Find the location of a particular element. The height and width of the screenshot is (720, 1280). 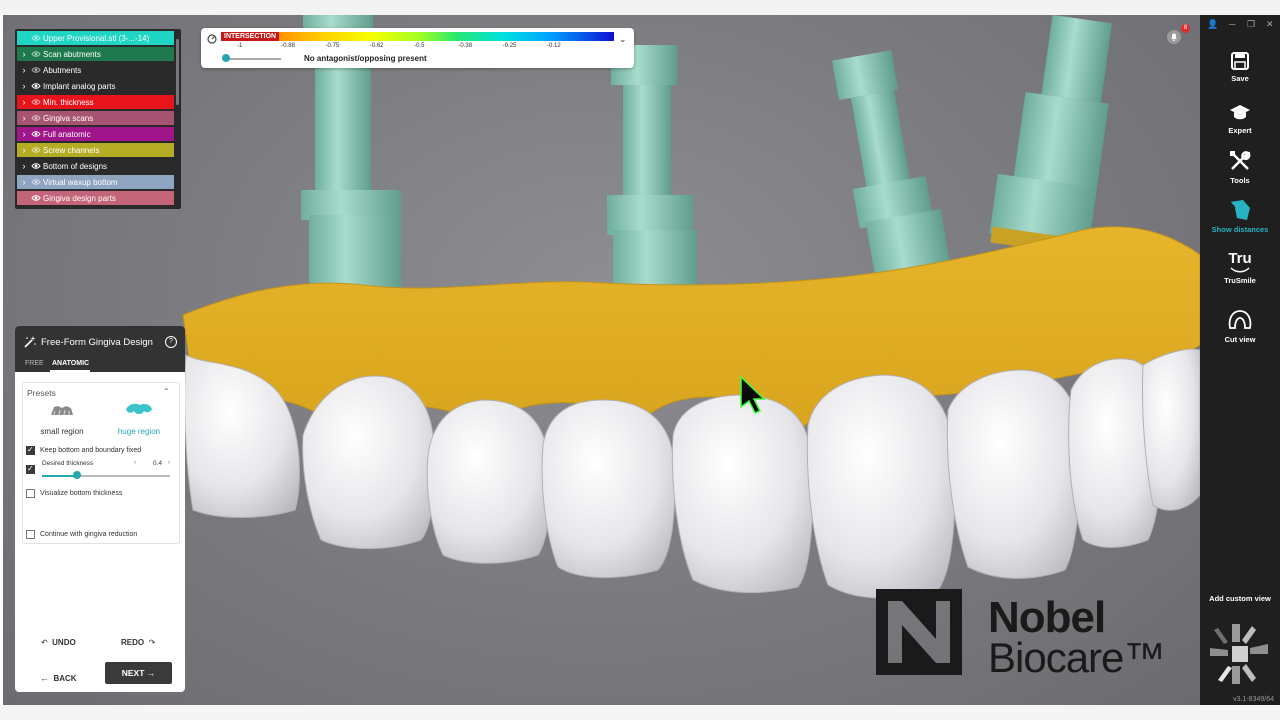

save-icon is located at coordinates (1240, 61).